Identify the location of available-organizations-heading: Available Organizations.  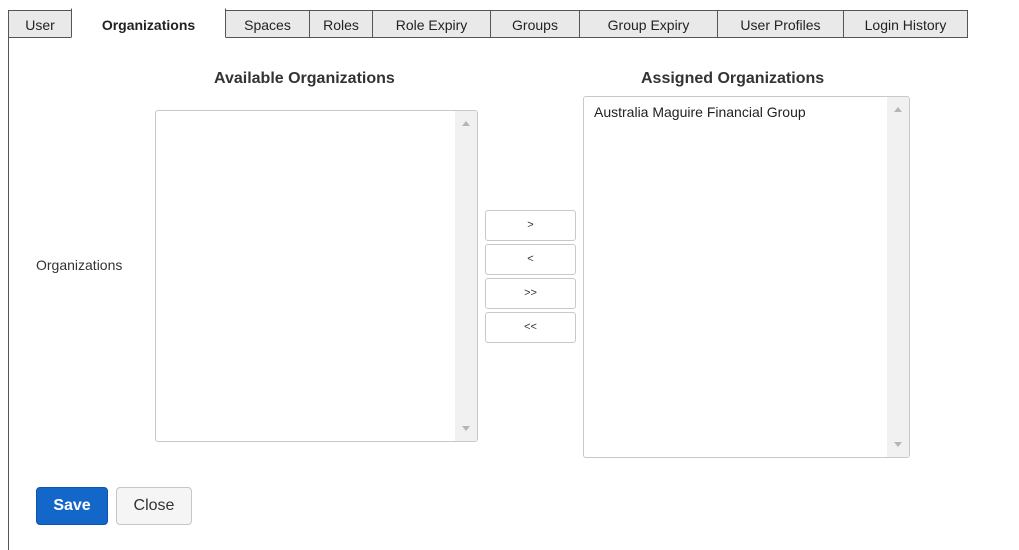
(304, 78).